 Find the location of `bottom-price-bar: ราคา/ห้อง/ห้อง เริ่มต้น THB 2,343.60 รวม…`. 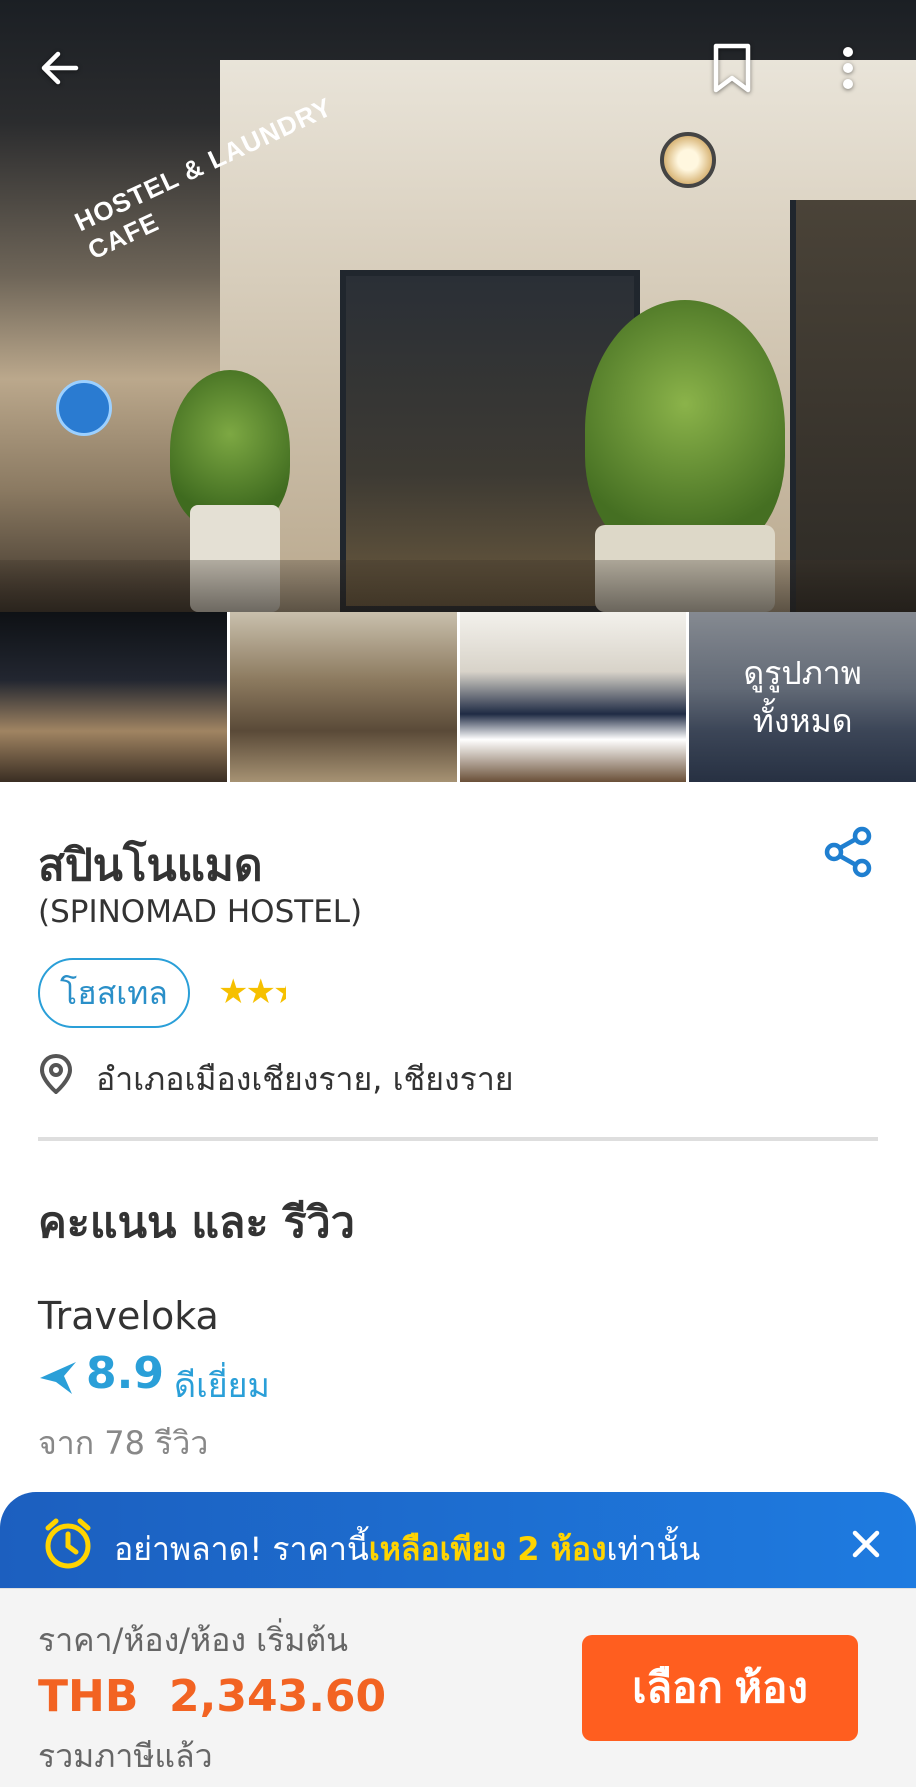

bottom-price-bar: ราคา/ห้อง/ห้อง เริ่มต้น THB 2,343.60 รวม… is located at coordinates (458, 1687).